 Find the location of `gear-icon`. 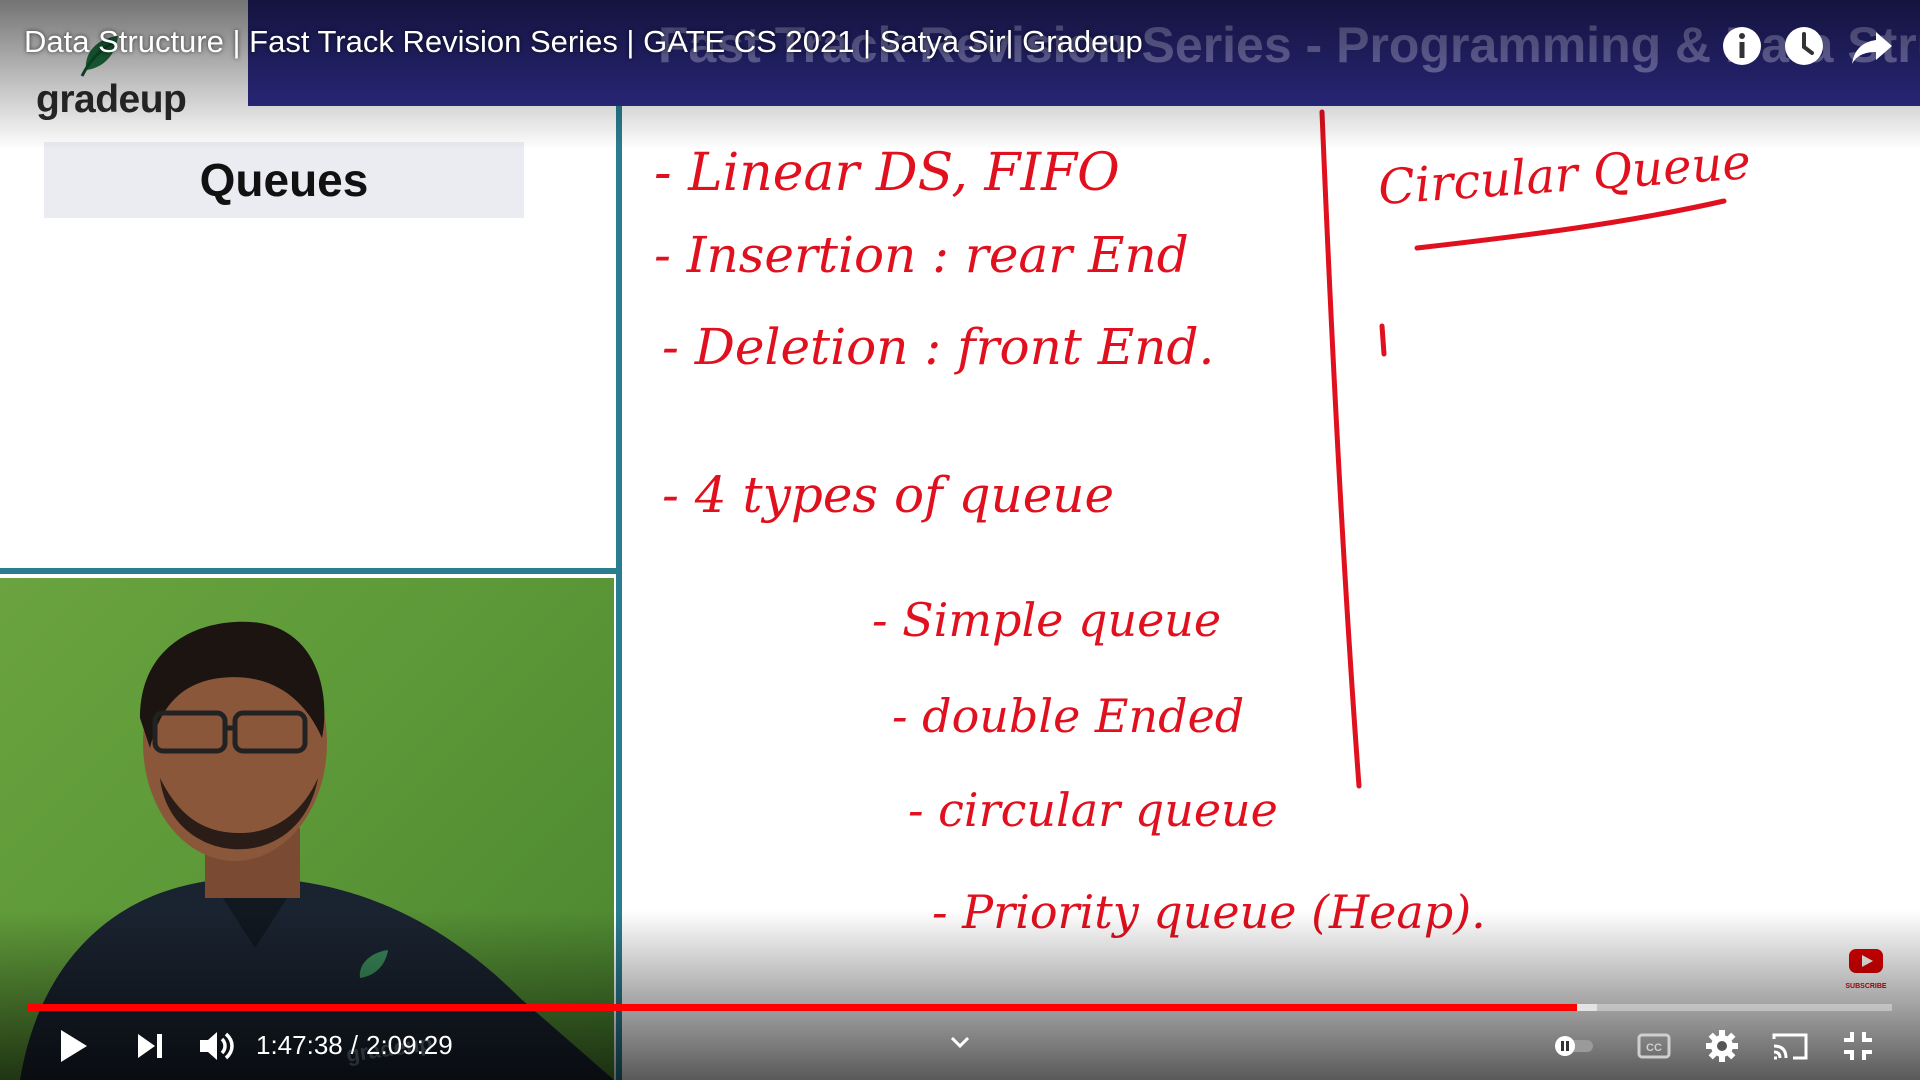

gear-icon is located at coordinates (1722, 1046).